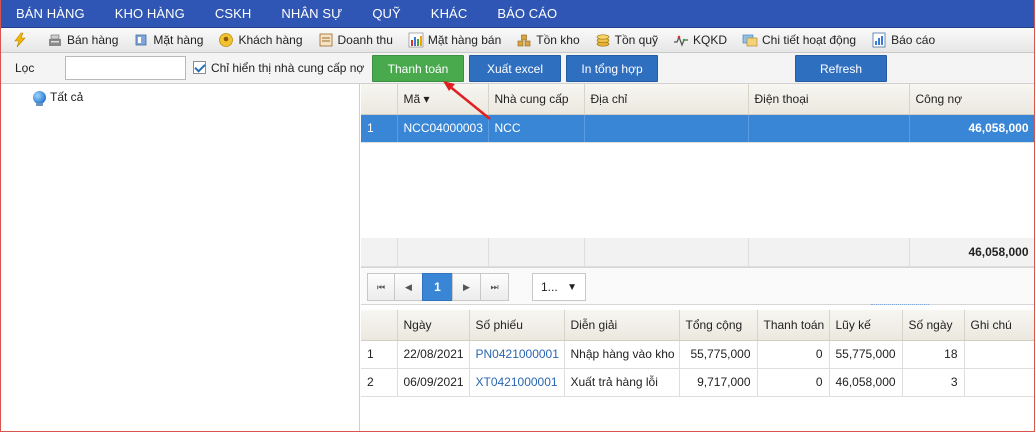 This screenshot has height=432, width=1035. What do you see at coordinates (379, 382) in the screenshot?
I see `row-number: 2` at bounding box center [379, 382].